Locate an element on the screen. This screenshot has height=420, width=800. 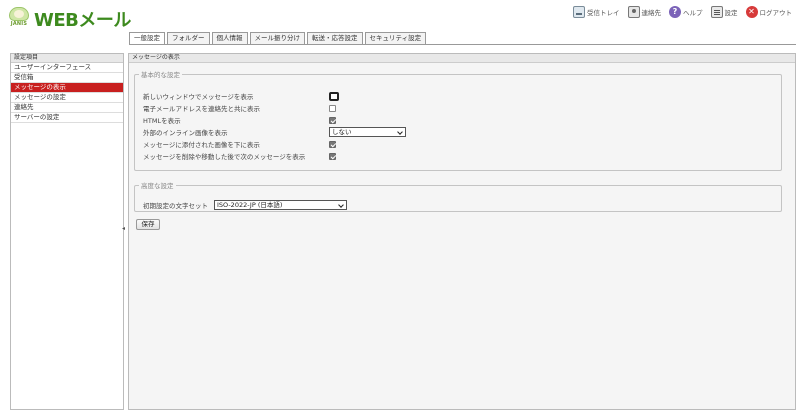
inbox-link: 受信トレイ is located at coordinates (596, 12).